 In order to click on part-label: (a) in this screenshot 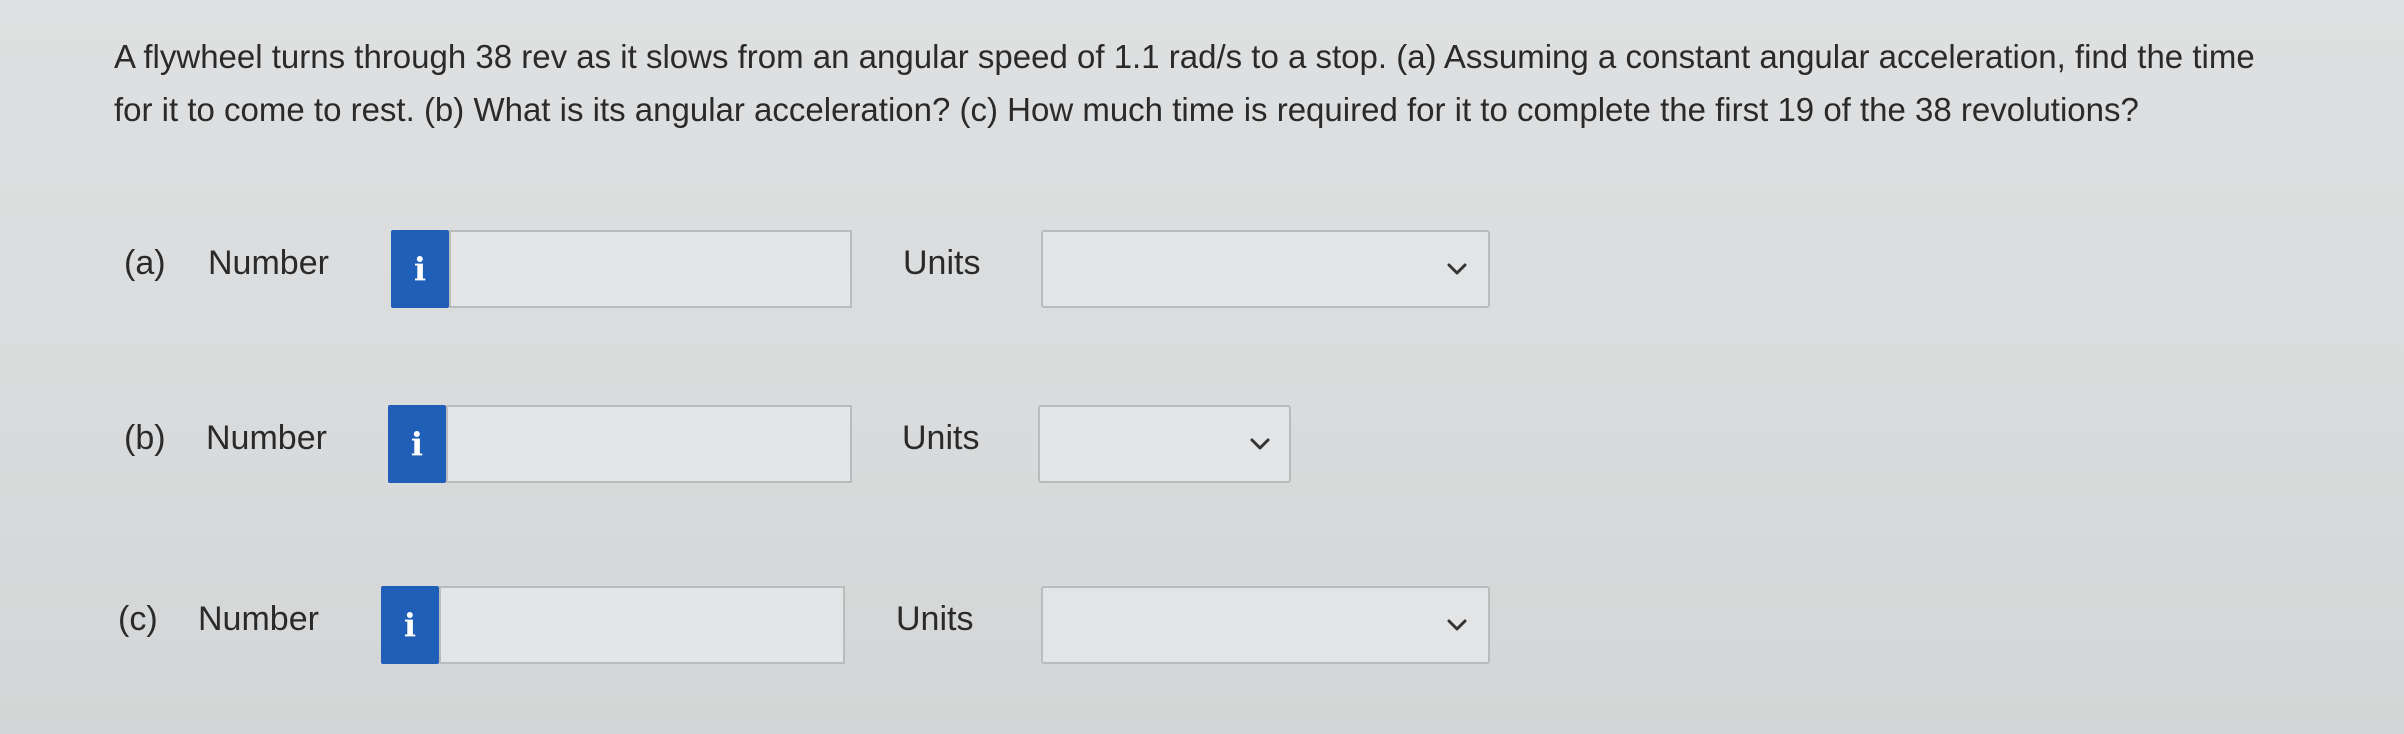, I will do `click(145, 263)`.